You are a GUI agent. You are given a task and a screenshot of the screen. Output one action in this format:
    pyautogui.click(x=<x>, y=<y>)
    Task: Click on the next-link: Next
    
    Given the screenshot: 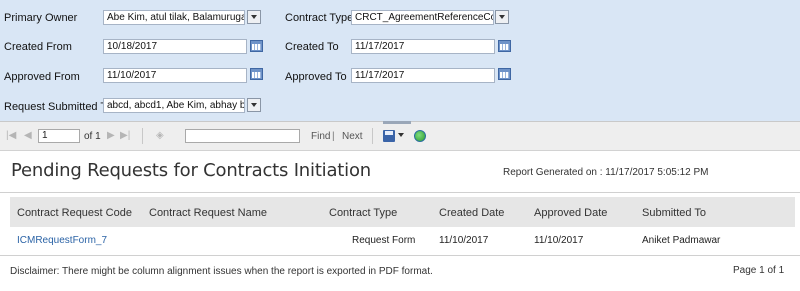 What is the action you would take?
    pyautogui.click(x=352, y=136)
    